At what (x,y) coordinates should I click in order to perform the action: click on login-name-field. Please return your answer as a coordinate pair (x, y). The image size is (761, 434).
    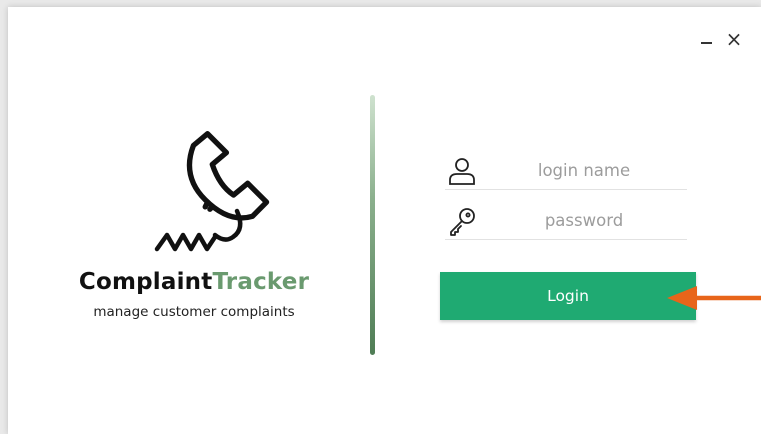
    Looking at the image, I should click on (566, 171).